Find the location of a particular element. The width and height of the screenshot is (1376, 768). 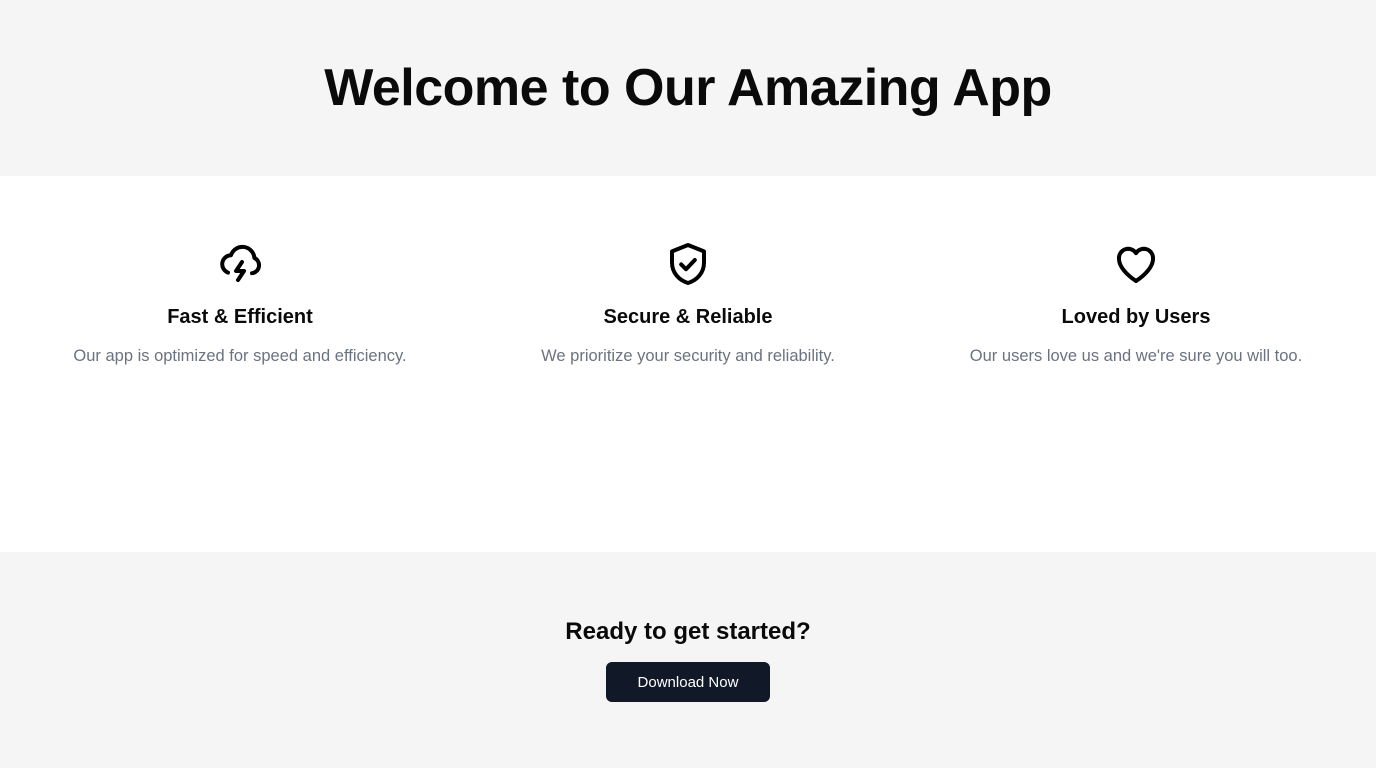

download-button: Download Now is located at coordinates (688, 682).